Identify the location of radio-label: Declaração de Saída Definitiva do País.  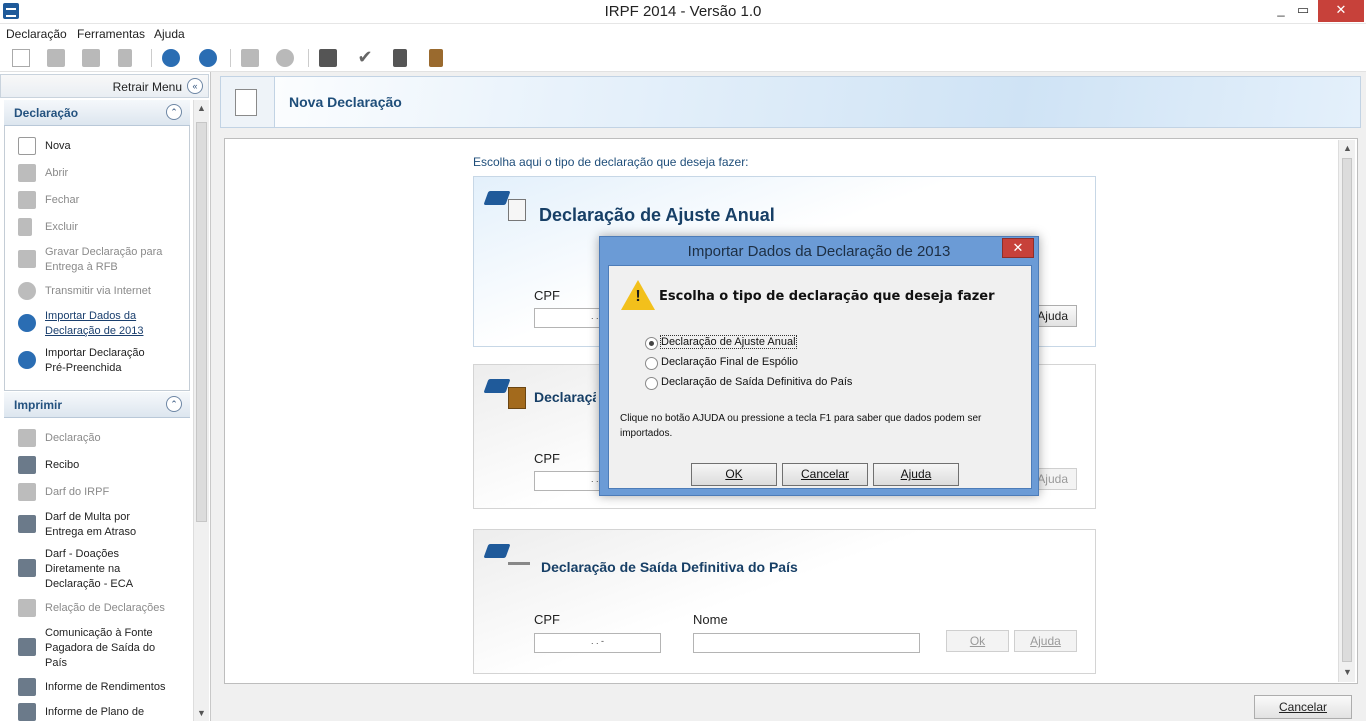
(756, 382).